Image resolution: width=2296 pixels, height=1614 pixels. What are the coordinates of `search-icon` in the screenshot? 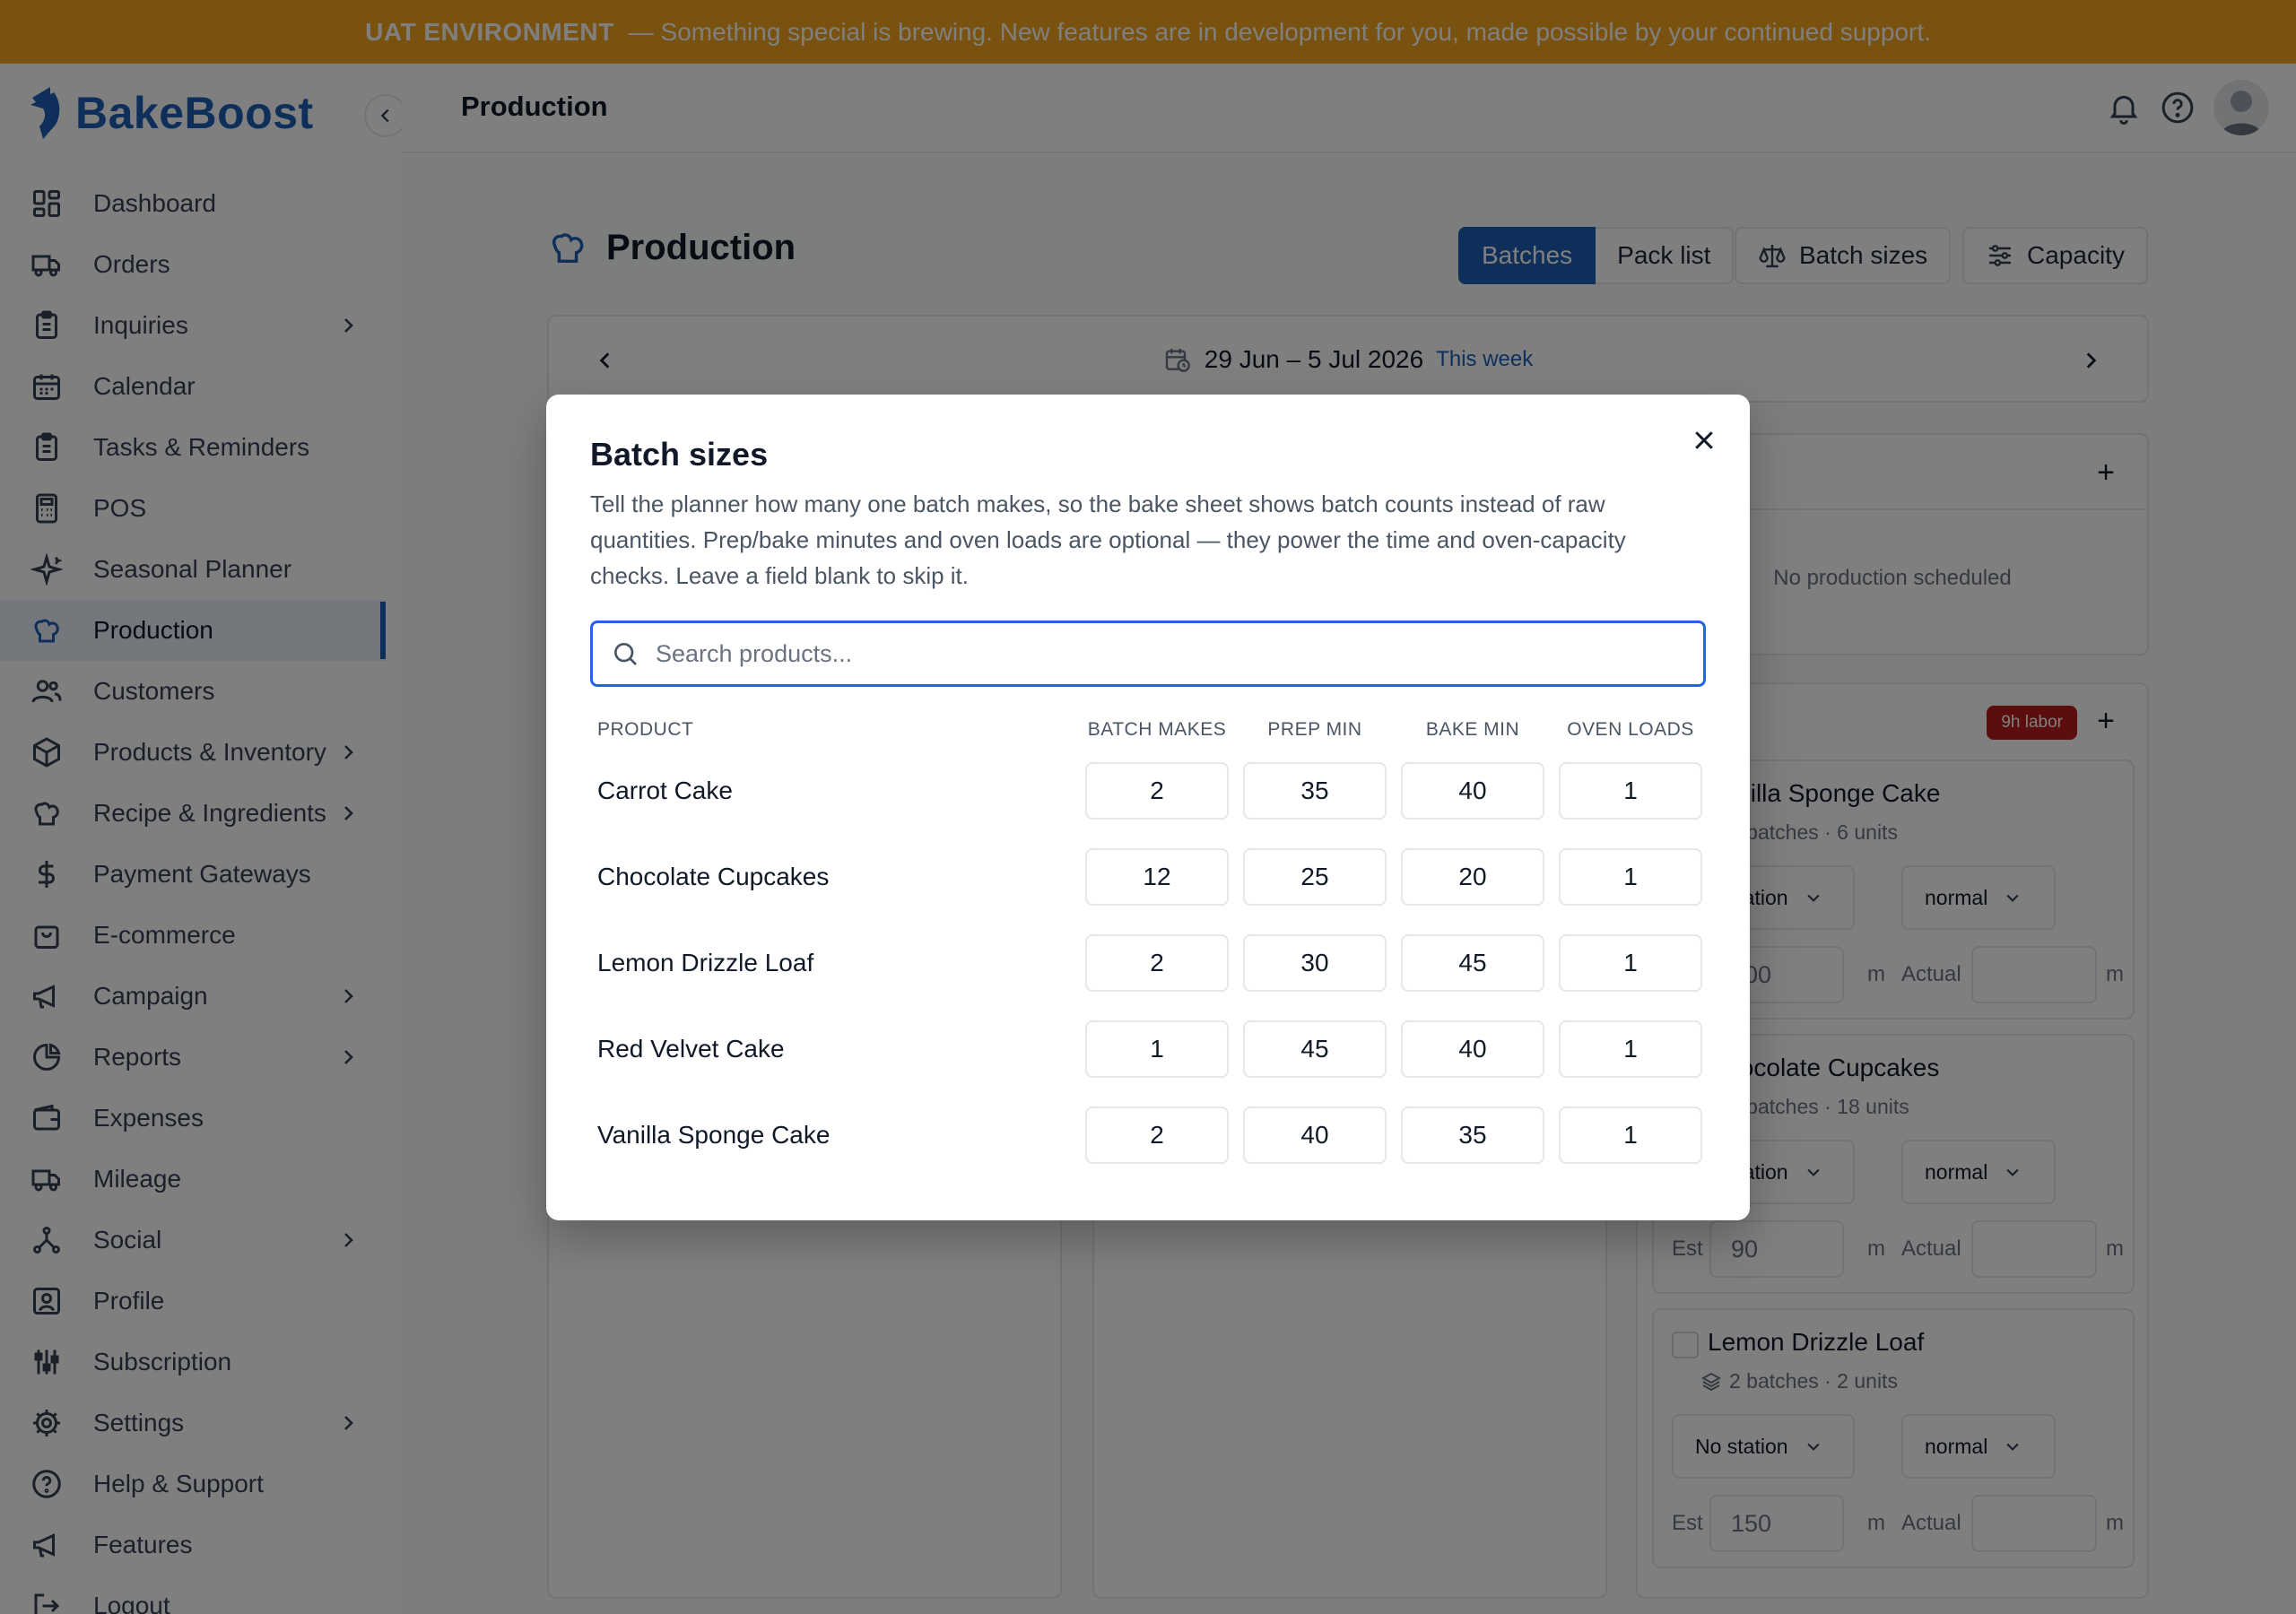 It's located at (625, 654).